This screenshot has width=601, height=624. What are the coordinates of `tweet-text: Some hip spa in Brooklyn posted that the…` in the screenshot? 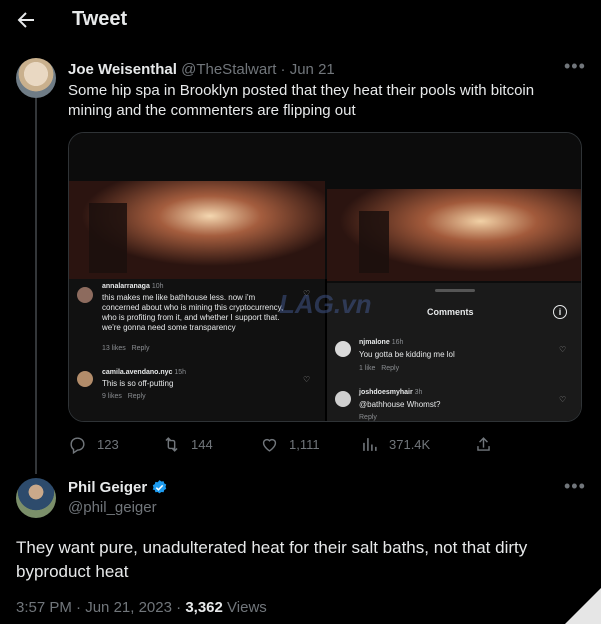 It's located at (301, 100).